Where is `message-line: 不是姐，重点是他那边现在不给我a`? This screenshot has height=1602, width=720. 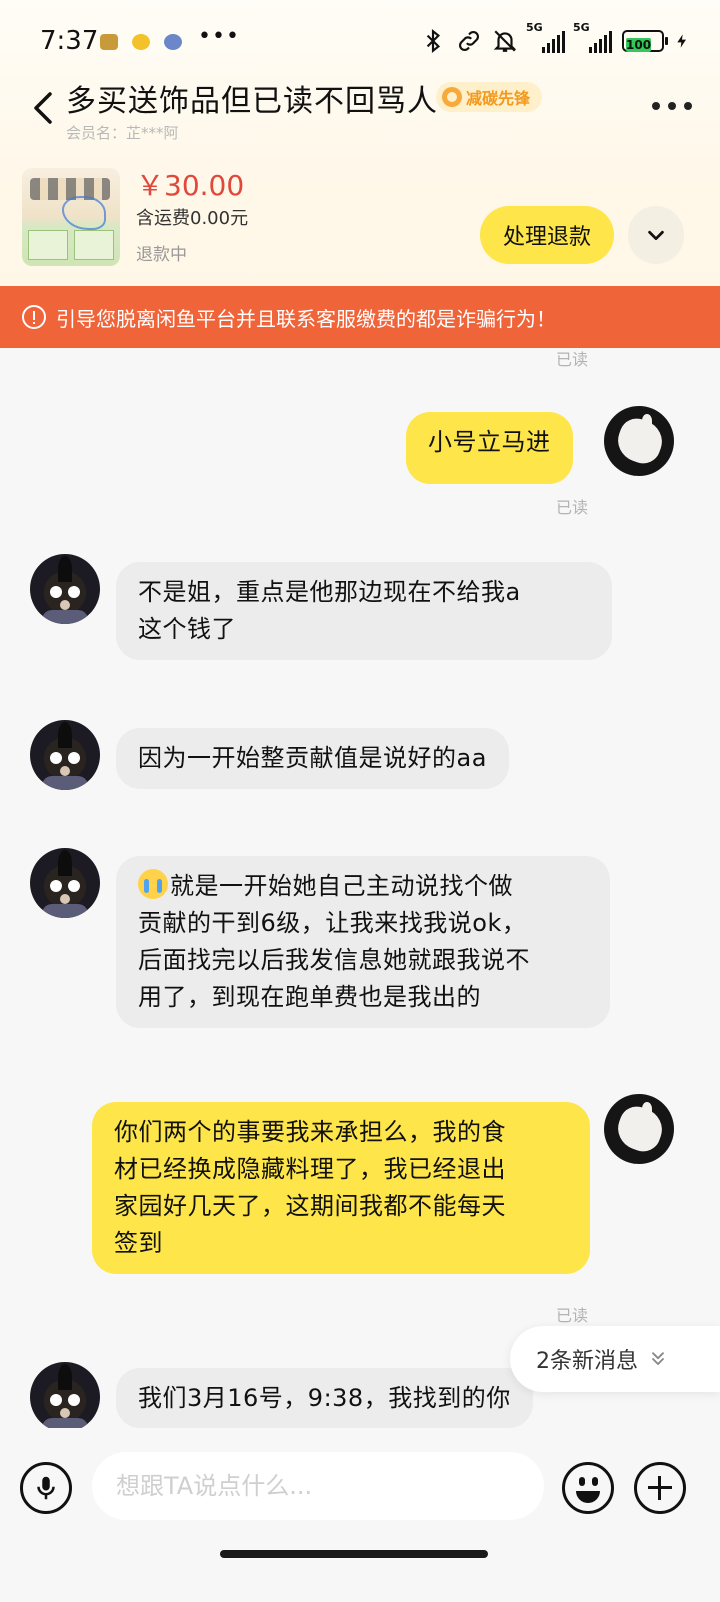 message-line: 不是姐，重点是他那边现在不给我a is located at coordinates (329, 592).